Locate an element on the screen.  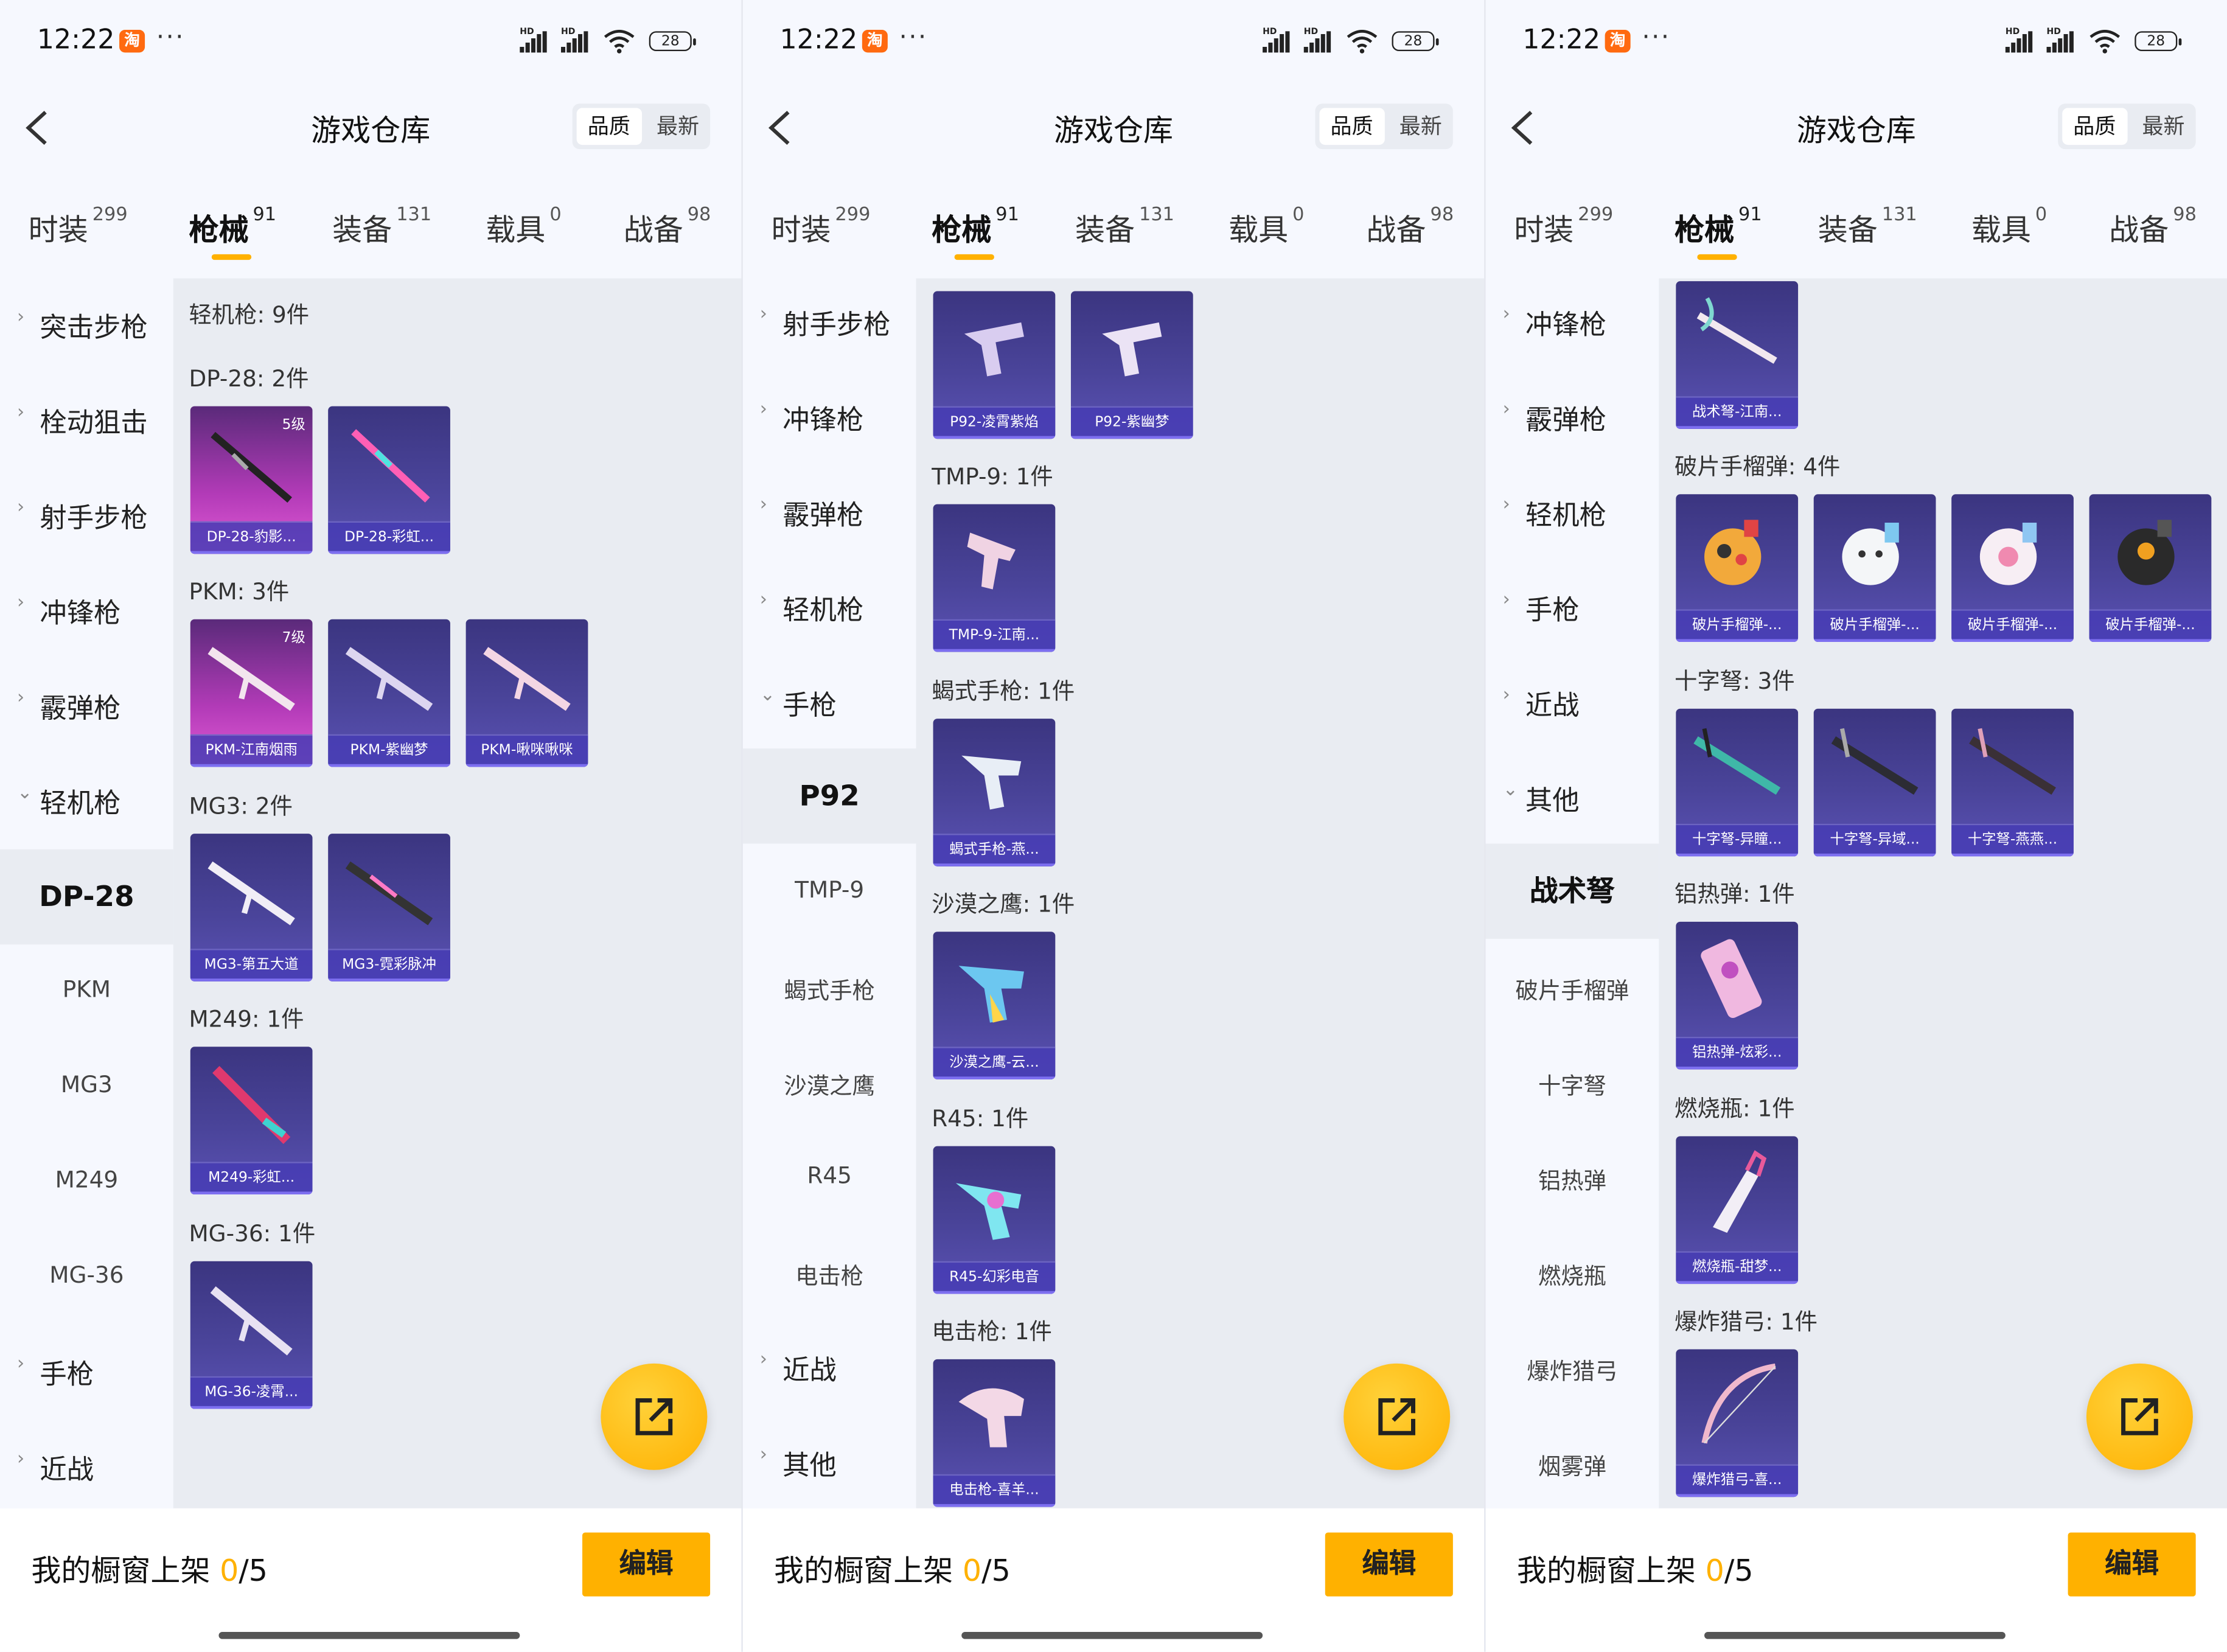
sidebar-sub-mg3: MG3 is located at coordinates (86, 1084).